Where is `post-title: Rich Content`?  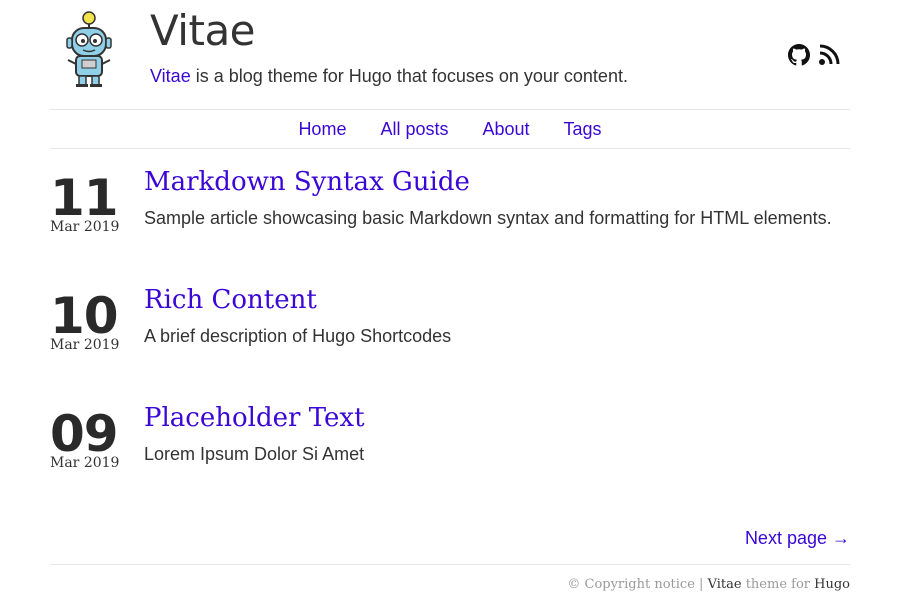 post-title: Rich Content is located at coordinates (230, 300).